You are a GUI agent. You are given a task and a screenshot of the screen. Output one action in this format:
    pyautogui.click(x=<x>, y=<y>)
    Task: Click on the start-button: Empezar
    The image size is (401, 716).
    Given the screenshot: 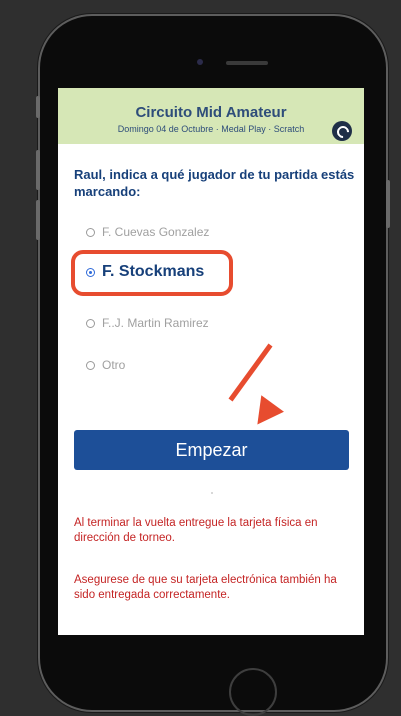 What is the action you would take?
    pyautogui.click(x=211, y=450)
    